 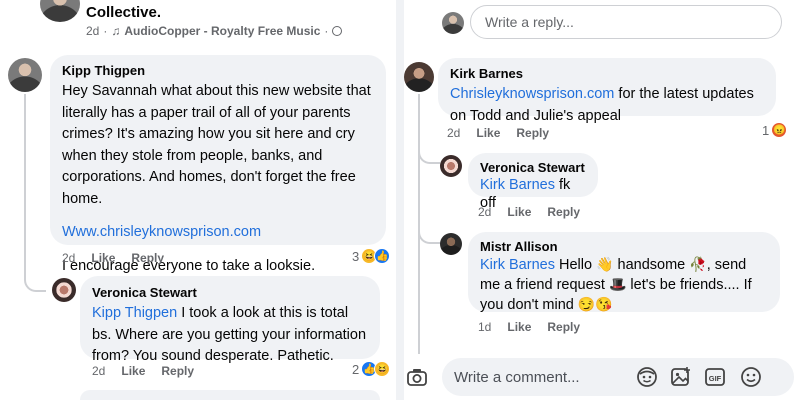 I want to click on reaction-count: 3, so click(x=356, y=256).